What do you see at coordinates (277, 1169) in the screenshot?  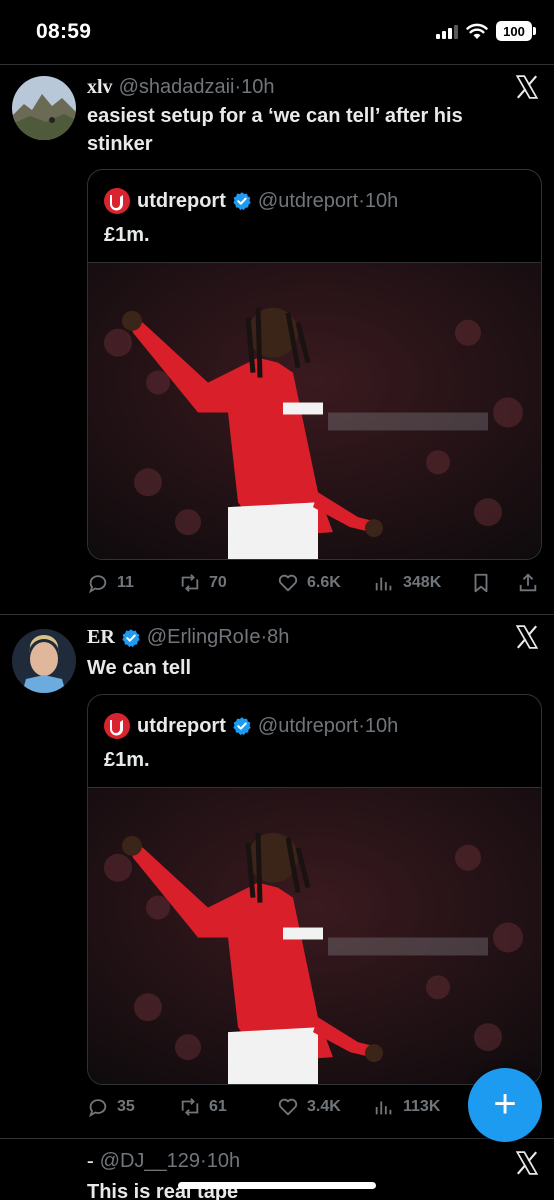 I see `tweet: - @DJ__129 · 10h This is real tape` at bounding box center [277, 1169].